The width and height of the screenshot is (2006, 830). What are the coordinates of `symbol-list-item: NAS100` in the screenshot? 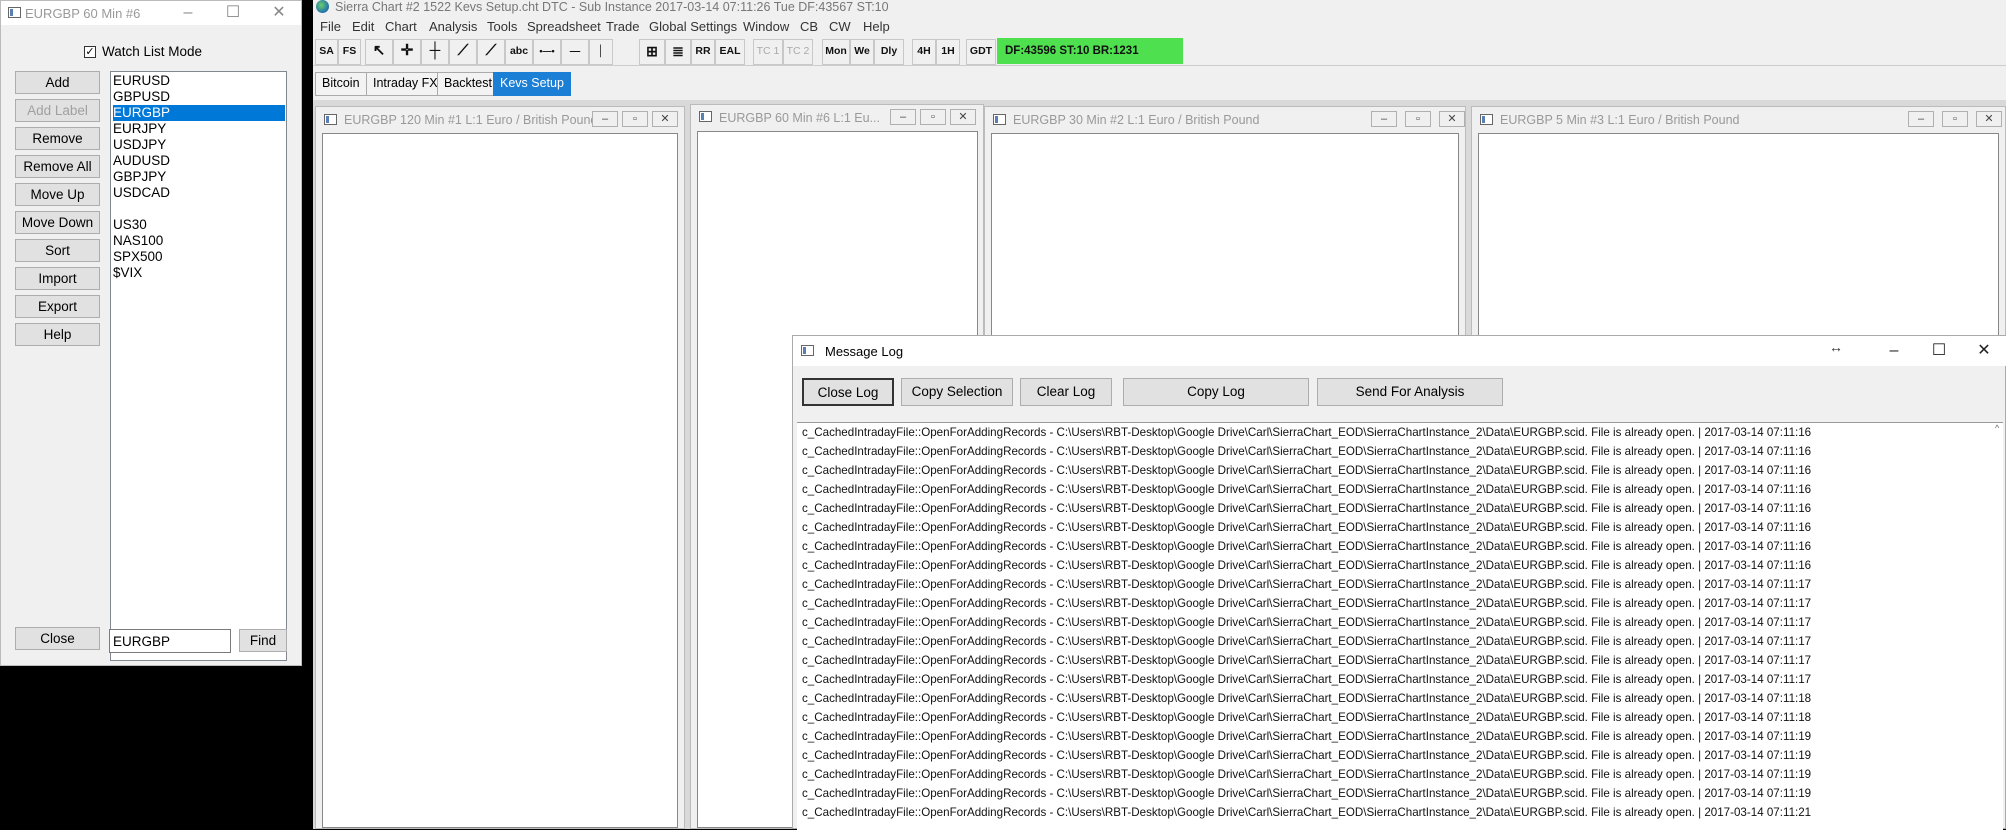 It's located at (199, 241).